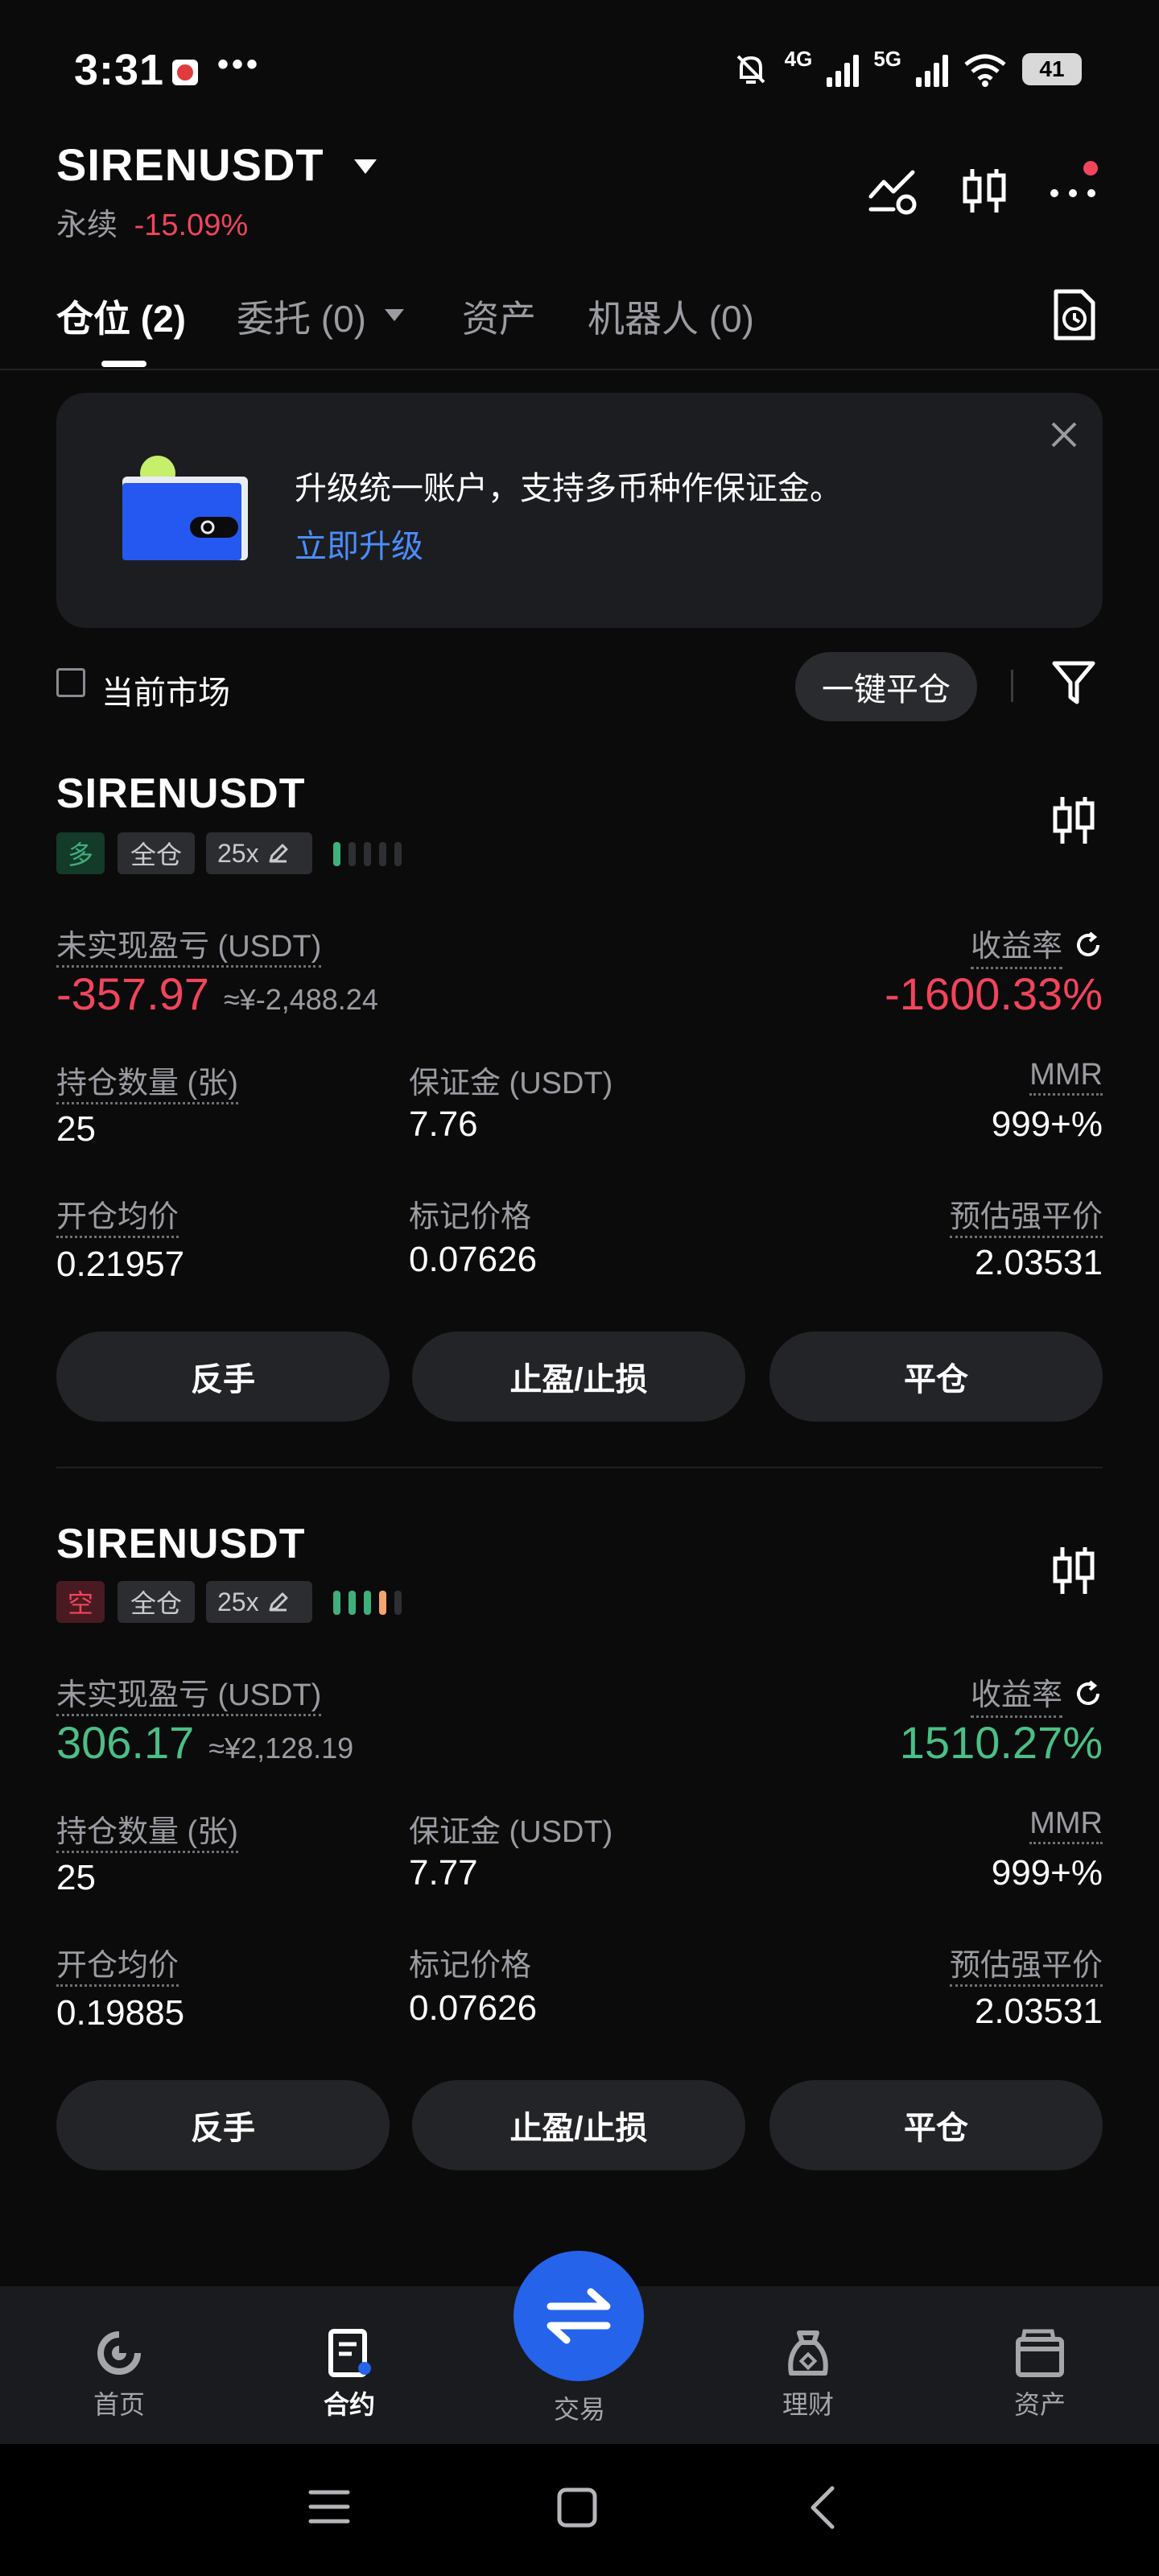 The width and height of the screenshot is (1159, 2576). I want to click on pair-dropdown-icon, so click(365, 166).